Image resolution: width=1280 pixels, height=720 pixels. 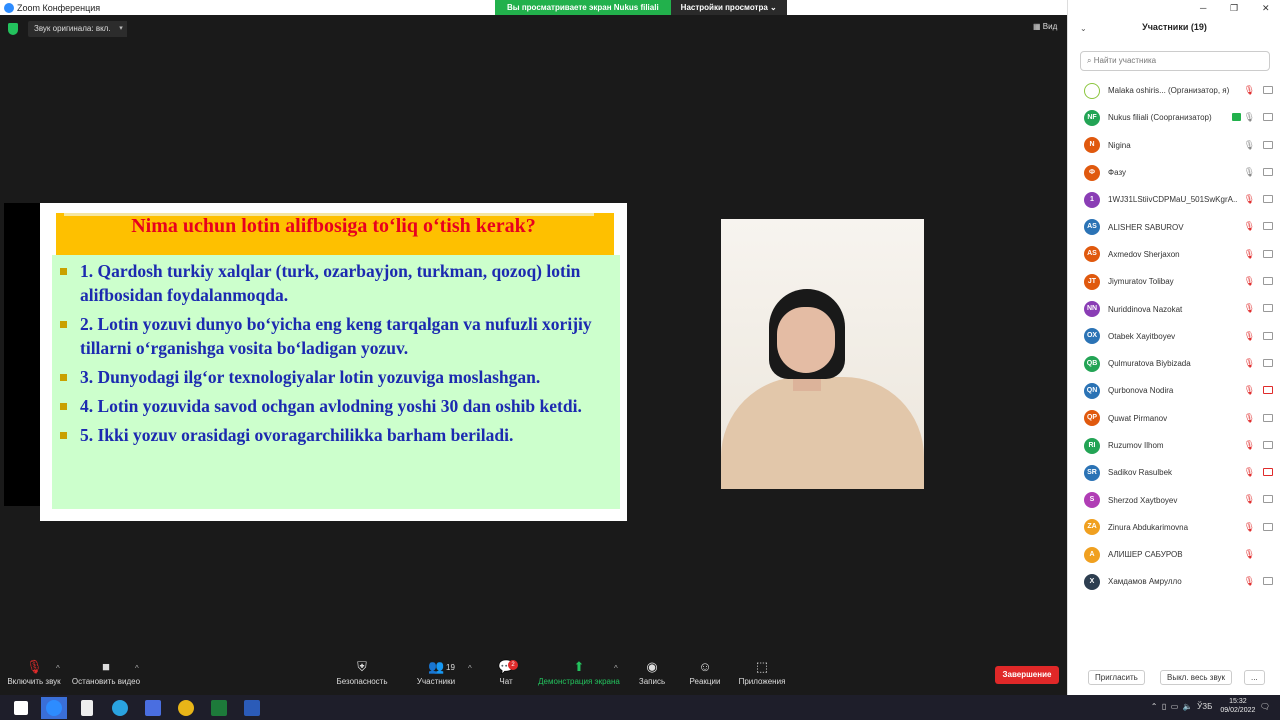 I want to click on participant-name: Qurbonova Nodira, so click(x=1141, y=391).